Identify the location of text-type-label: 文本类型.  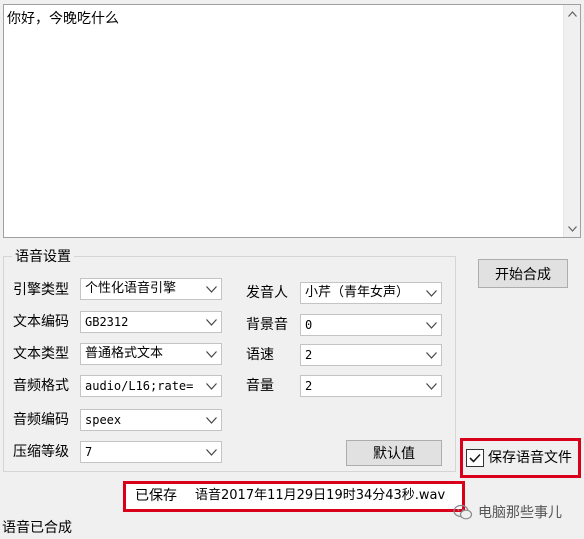
(41, 354).